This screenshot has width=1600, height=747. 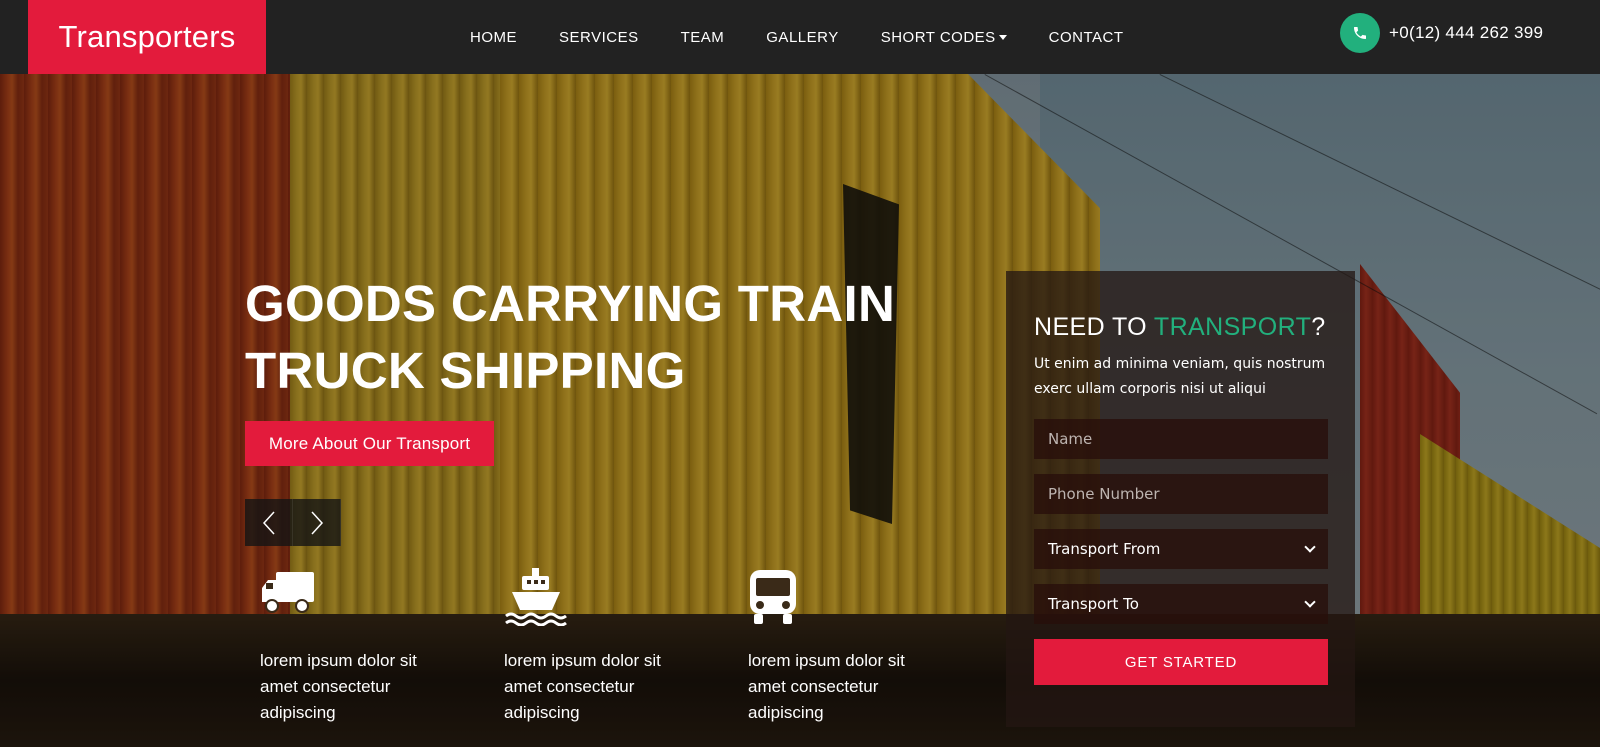 I want to click on form-heading-prefix: NEED TO, so click(x=1094, y=327).